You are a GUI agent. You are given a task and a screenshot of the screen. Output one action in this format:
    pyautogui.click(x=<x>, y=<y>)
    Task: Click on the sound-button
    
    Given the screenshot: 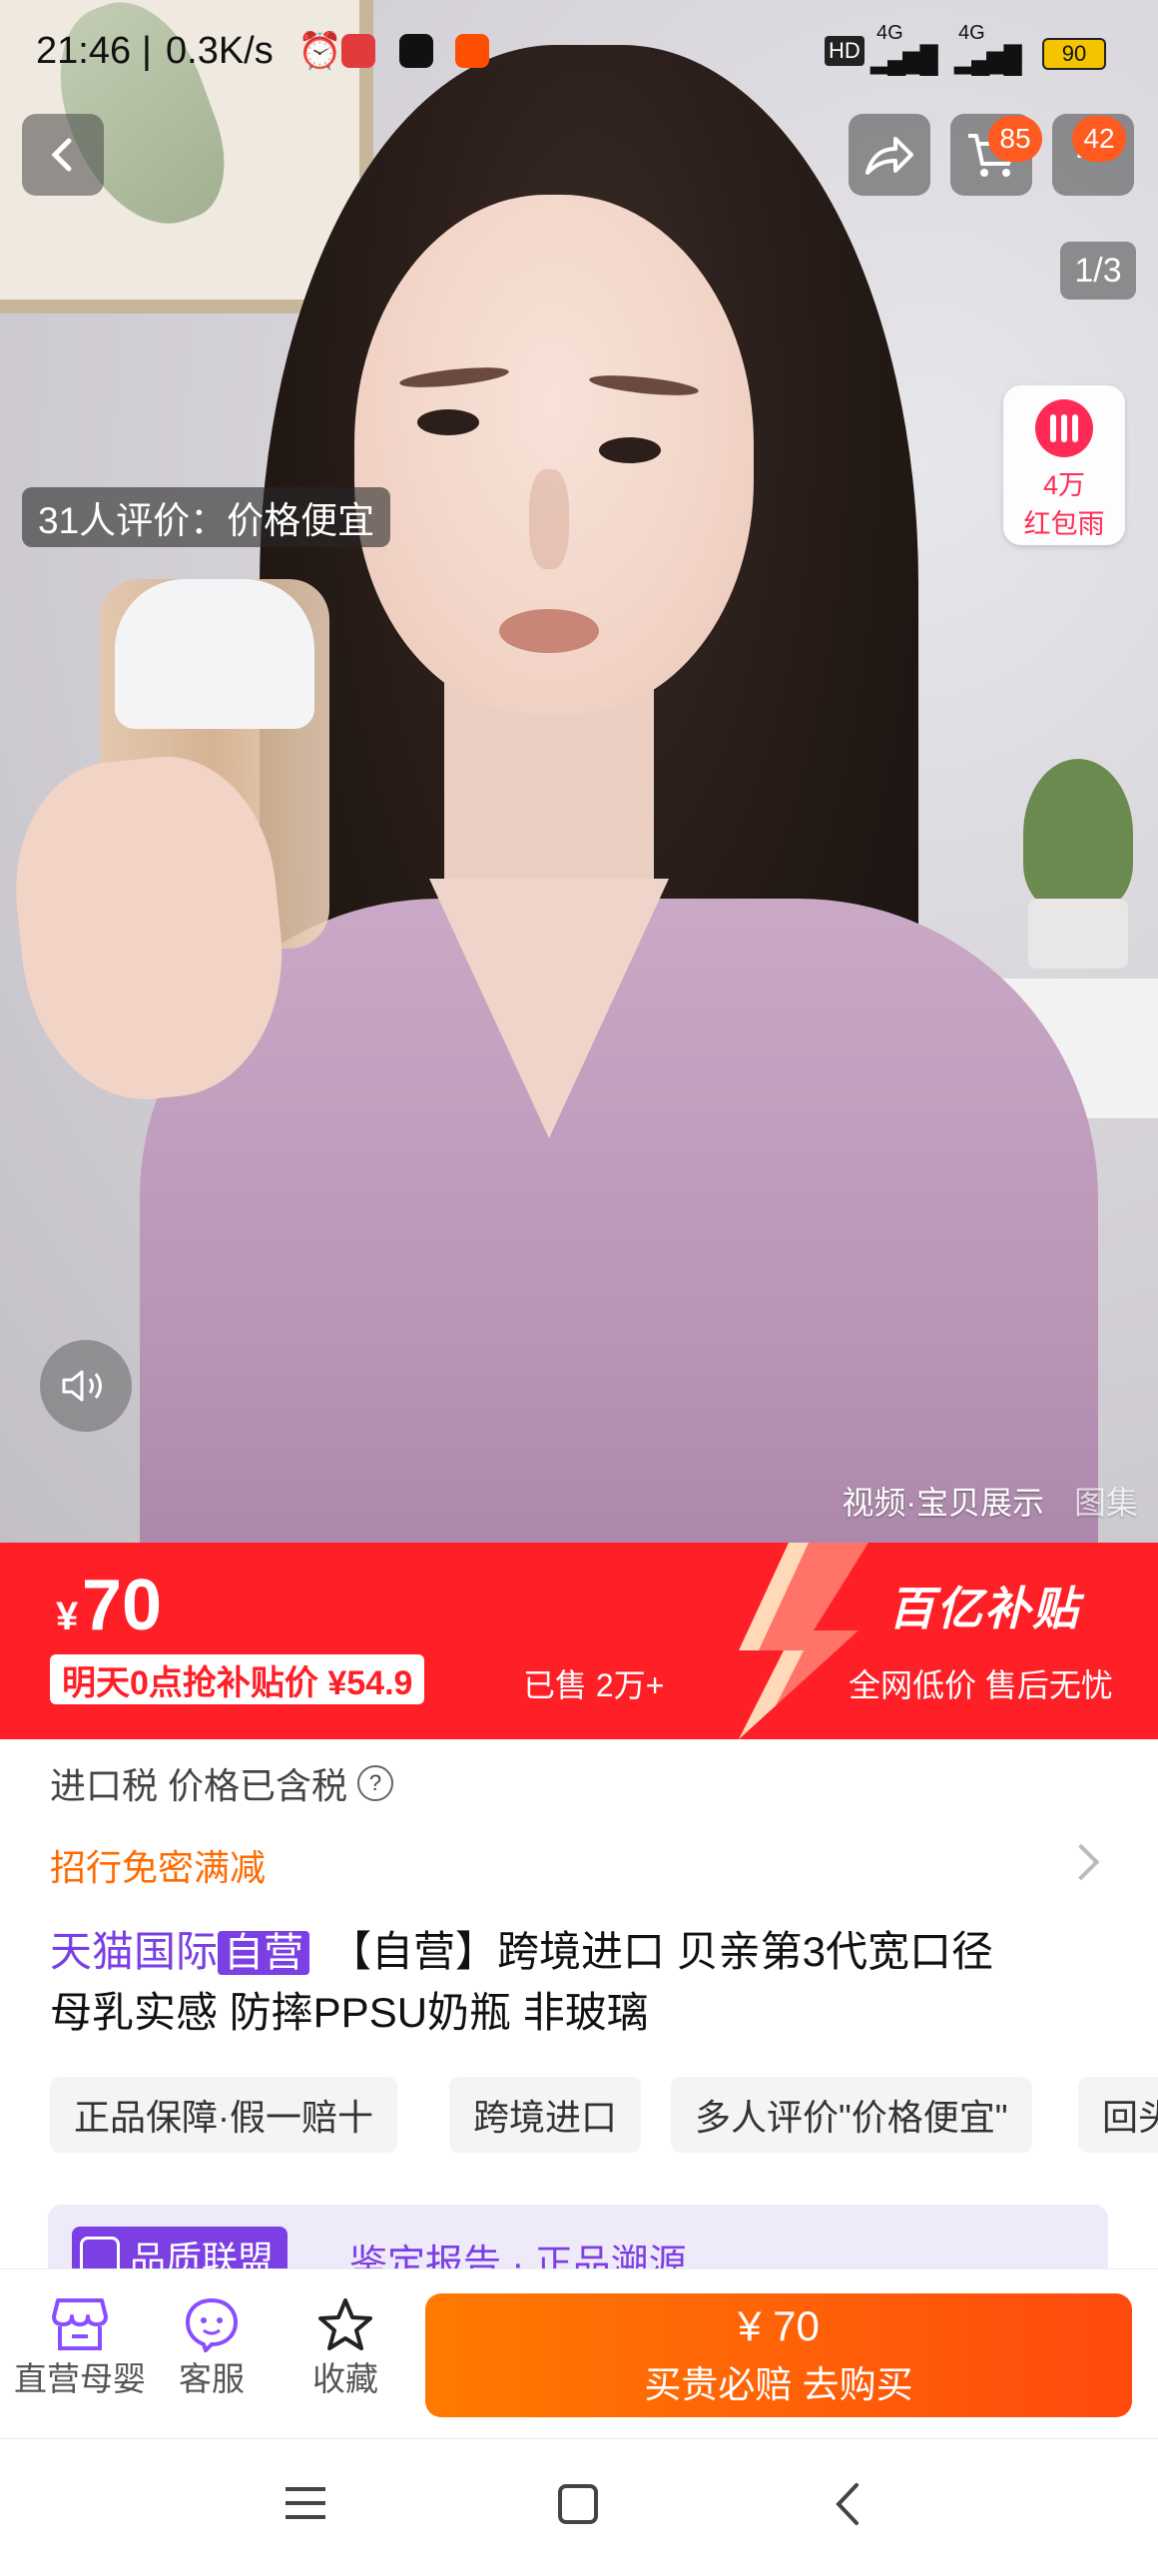 What is the action you would take?
    pyautogui.click(x=86, y=1386)
    